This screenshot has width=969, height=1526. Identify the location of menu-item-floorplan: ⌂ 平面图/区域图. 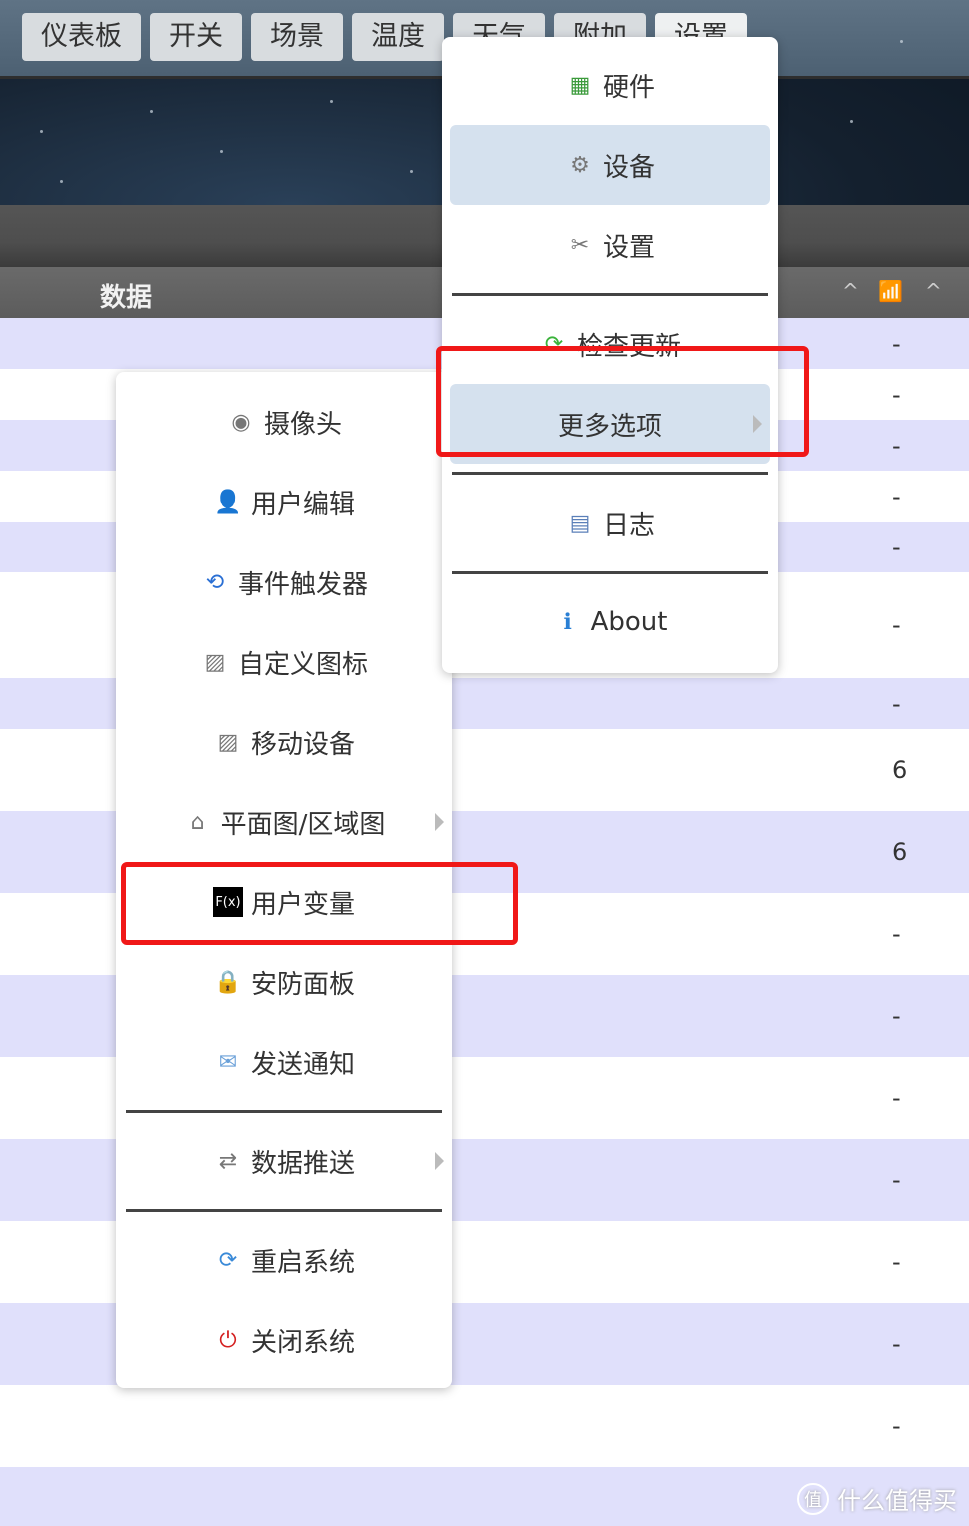
(284, 822).